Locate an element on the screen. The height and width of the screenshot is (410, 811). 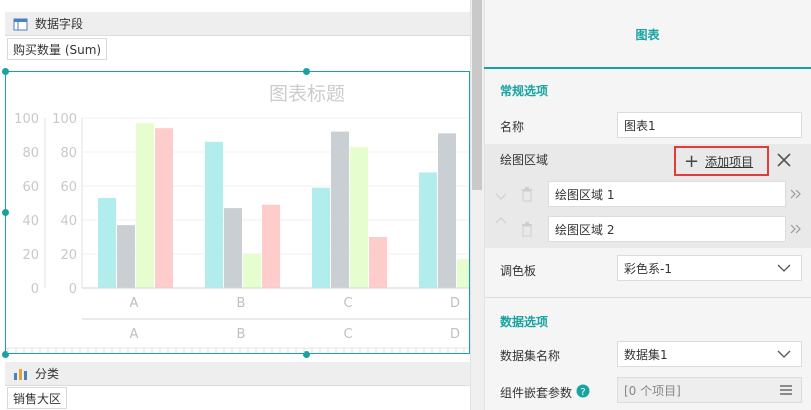
y-tick-label-inner: 100 is located at coordinates (64, 119).